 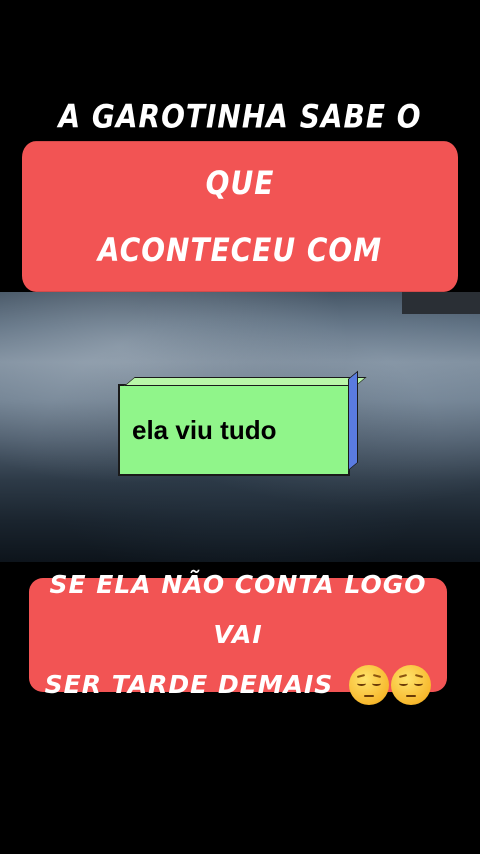 I want to click on overlay-label-text: ela viu tudo, so click(x=204, y=429).